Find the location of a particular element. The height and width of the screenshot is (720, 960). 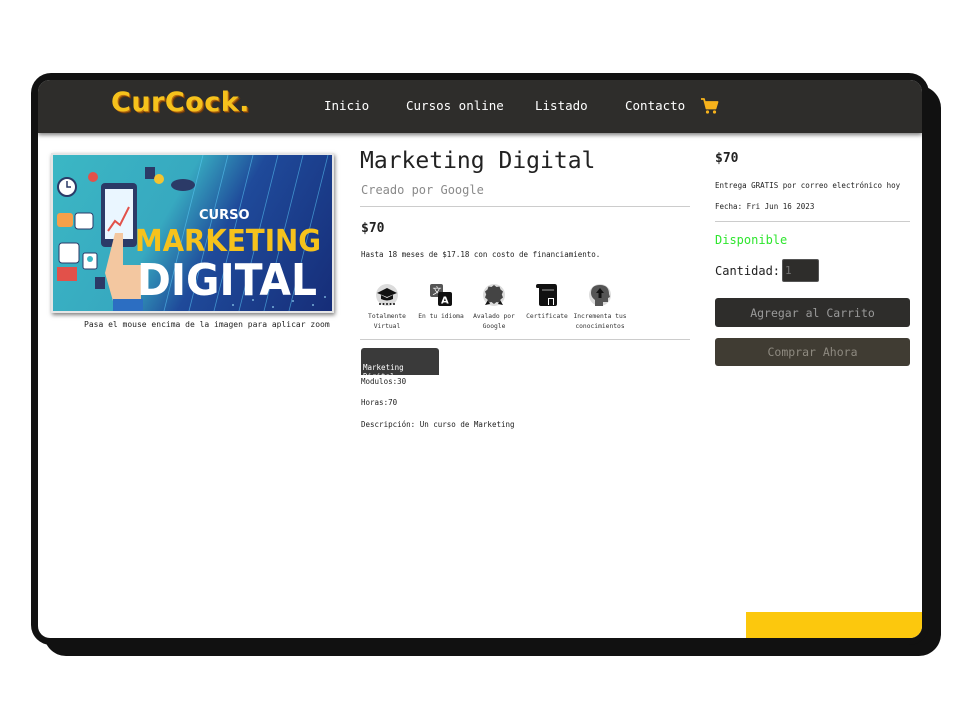

feature-avalado-por-google: Avalado por Google is located at coordinates (494, 307).